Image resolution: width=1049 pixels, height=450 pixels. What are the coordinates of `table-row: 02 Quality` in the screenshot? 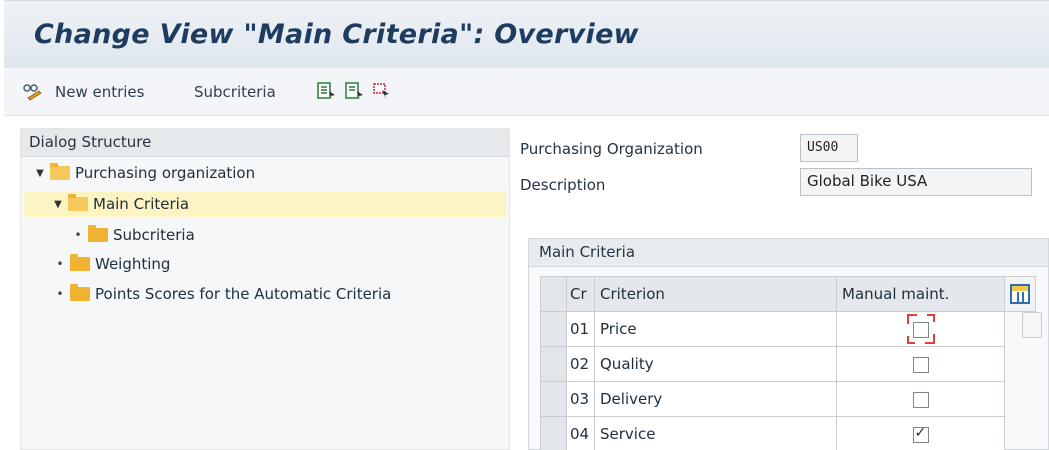 It's located at (788, 364).